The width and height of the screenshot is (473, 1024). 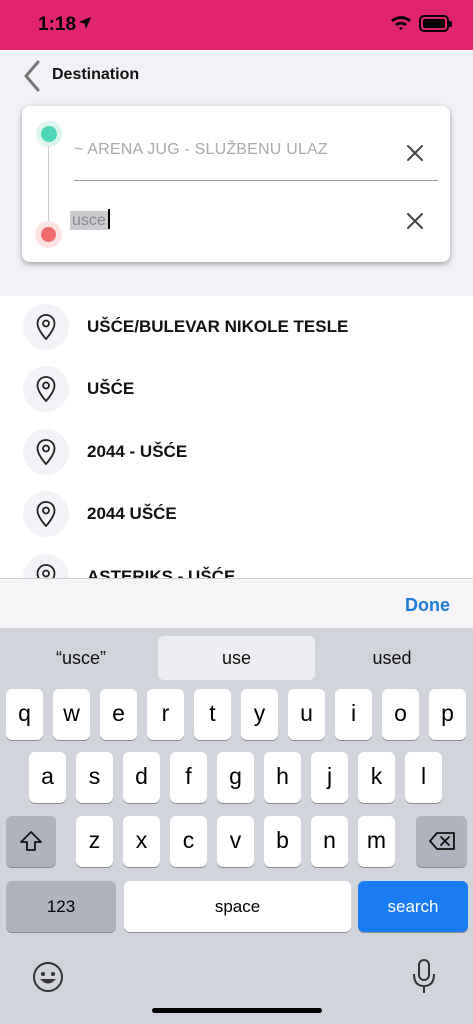 I want to click on dictation-button, so click(x=424, y=977).